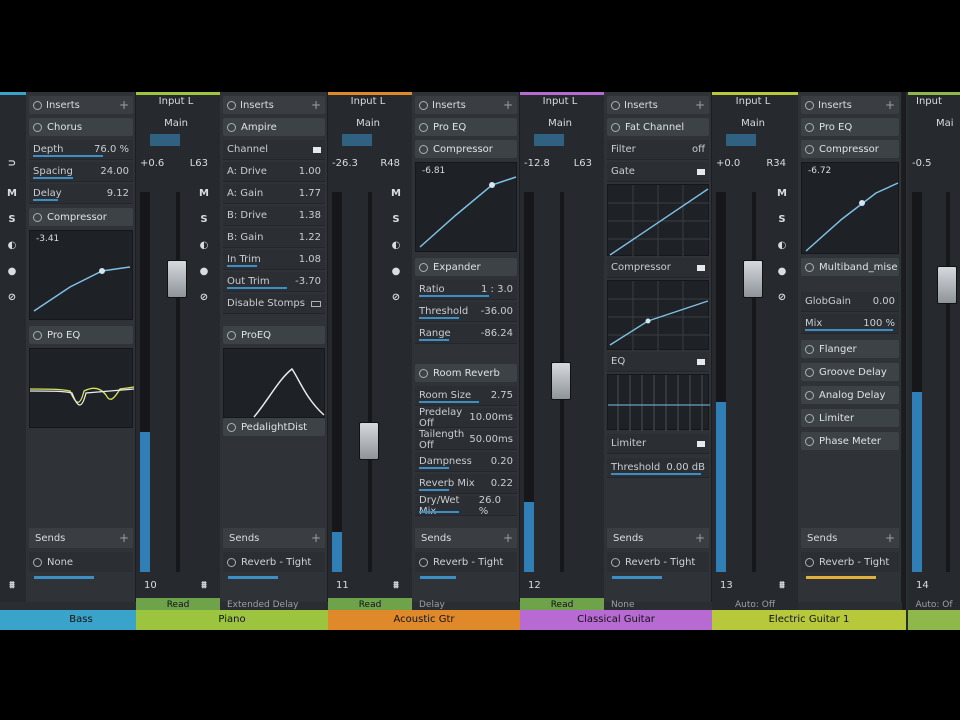 The image size is (960, 720). I want to click on param-limiter: Limiter, so click(658, 444).